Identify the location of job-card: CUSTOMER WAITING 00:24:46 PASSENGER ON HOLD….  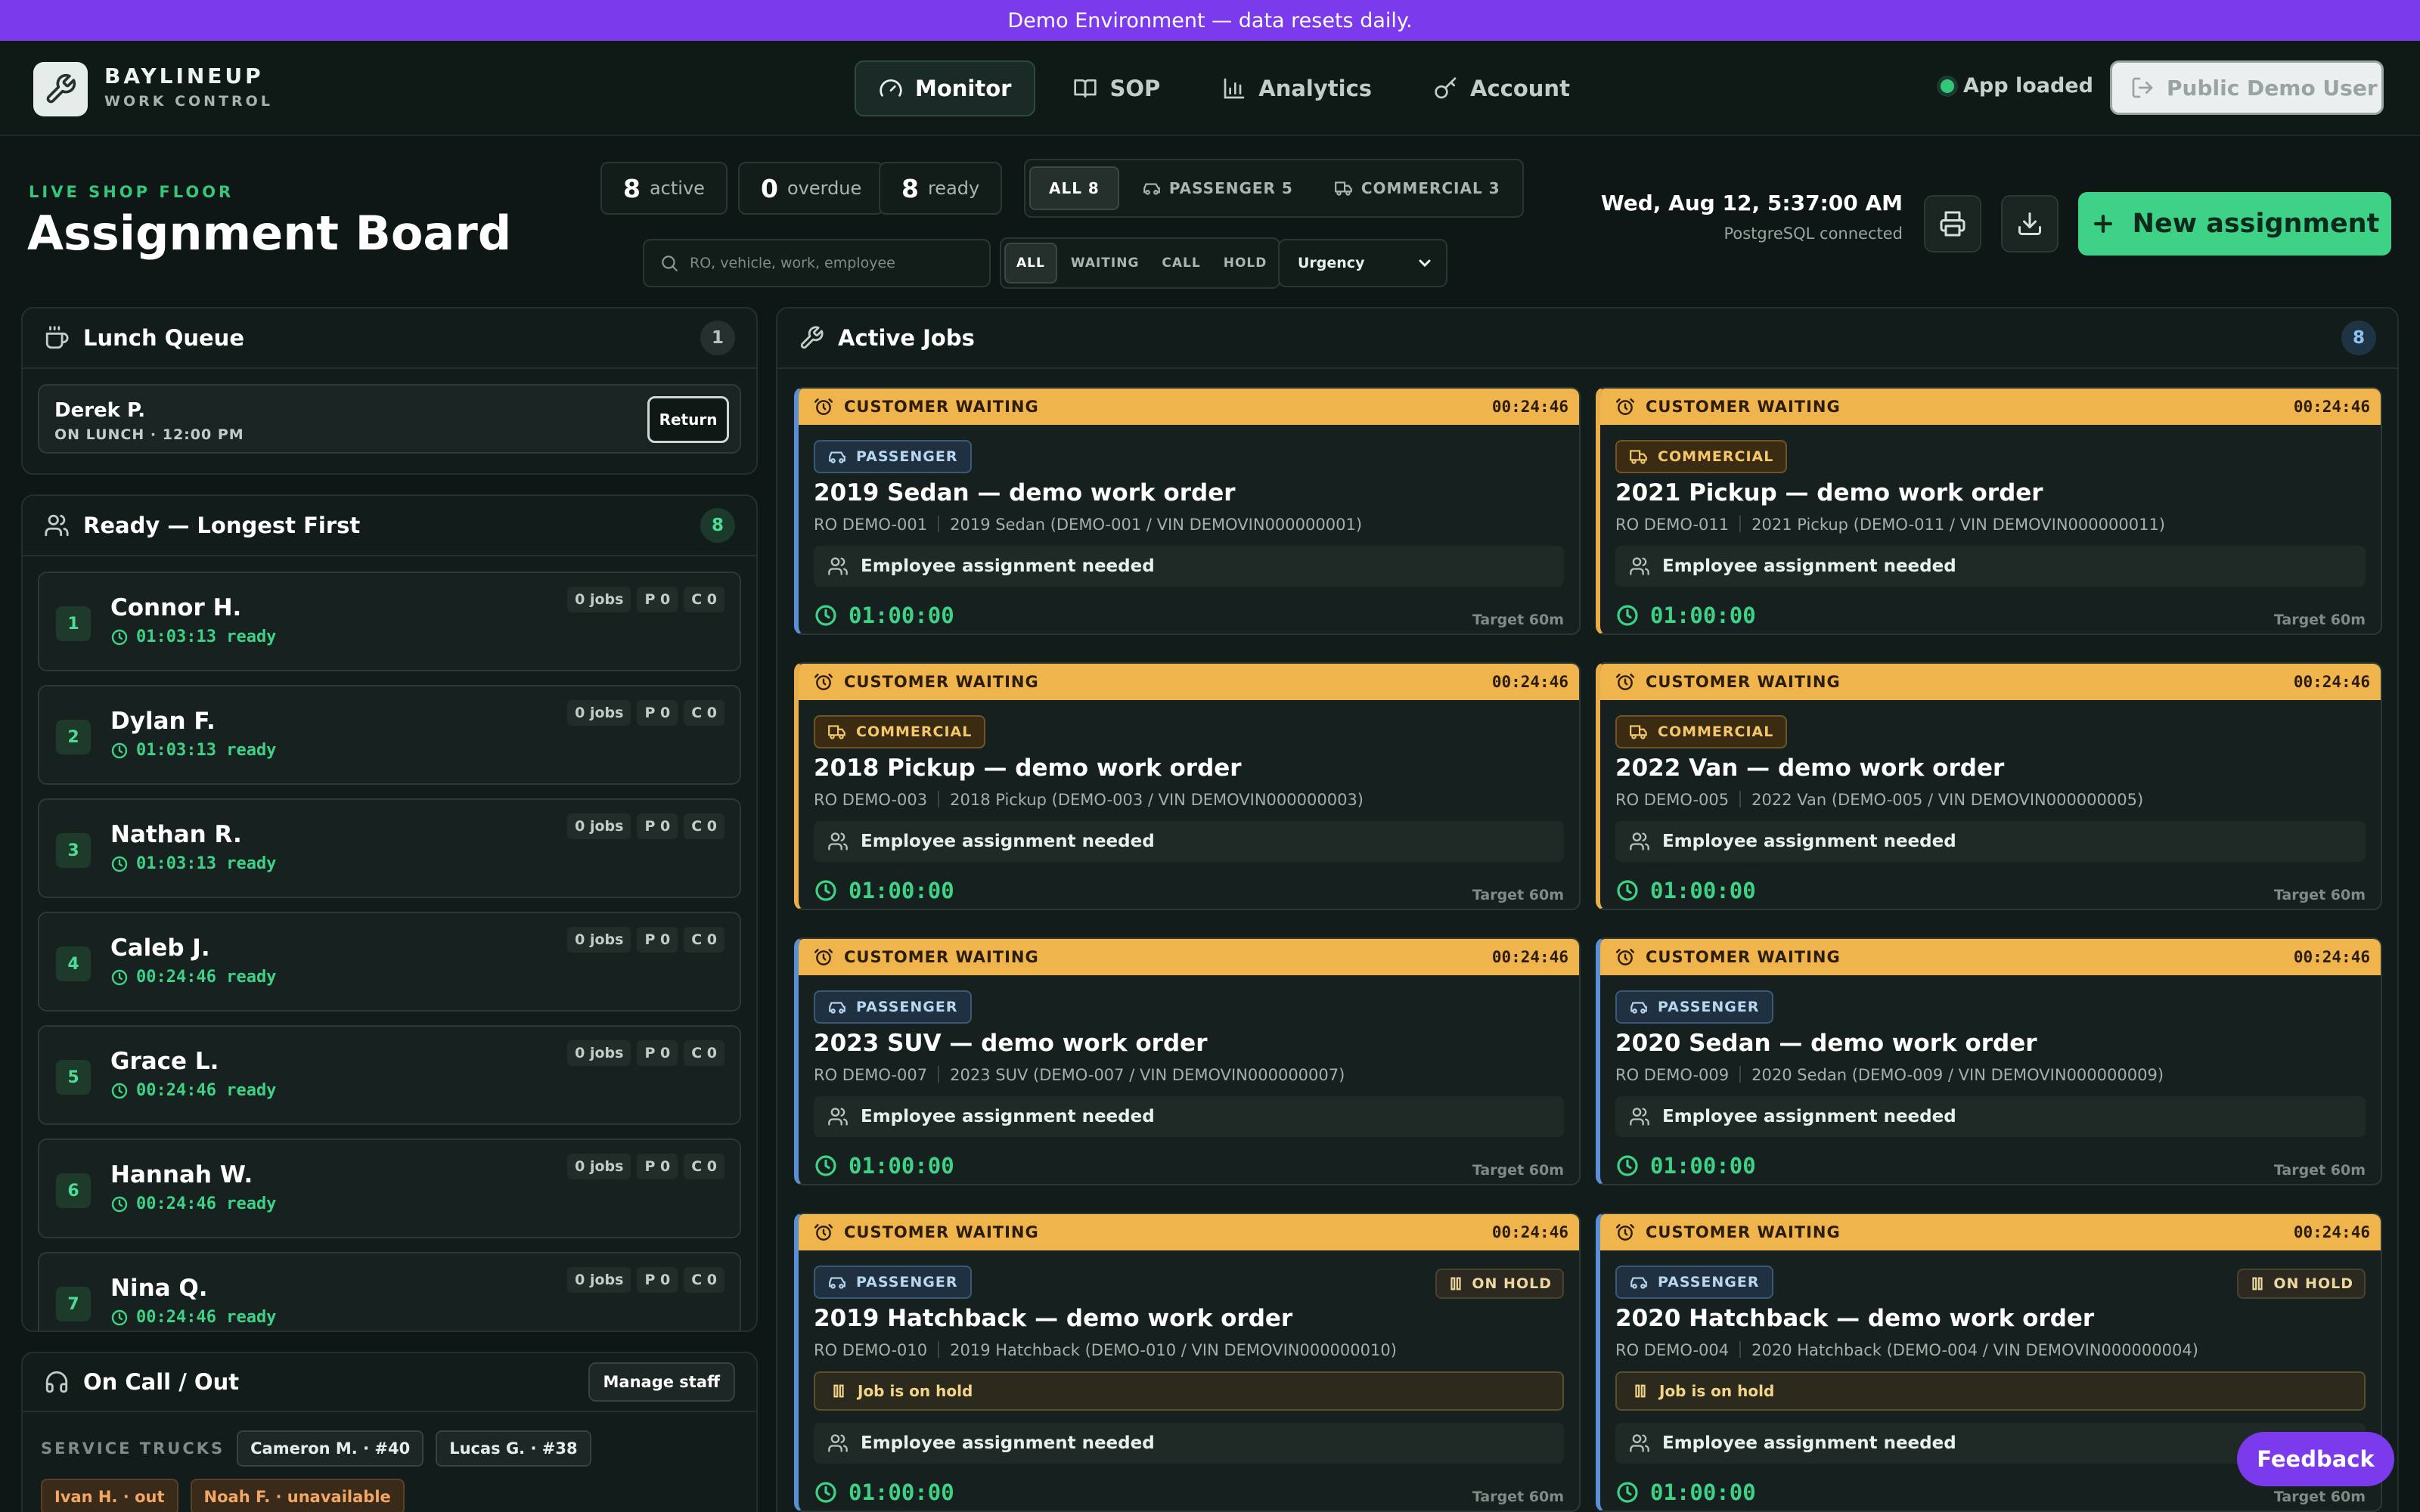
(1187, 1362).